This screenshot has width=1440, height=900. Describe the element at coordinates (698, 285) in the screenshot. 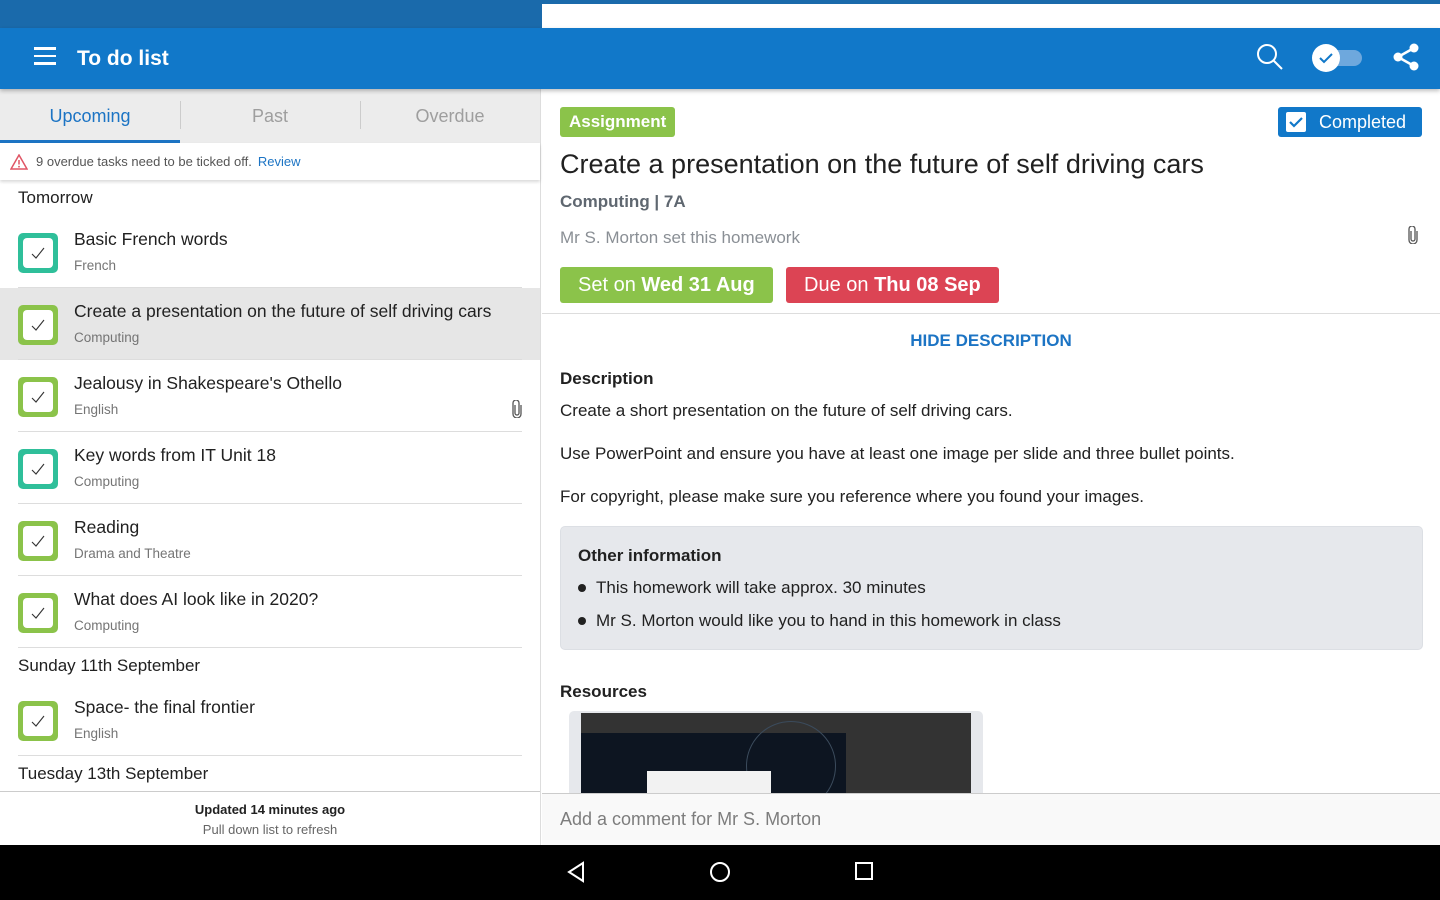

I see `set-on-value: Wed 31 Aug` at that location.